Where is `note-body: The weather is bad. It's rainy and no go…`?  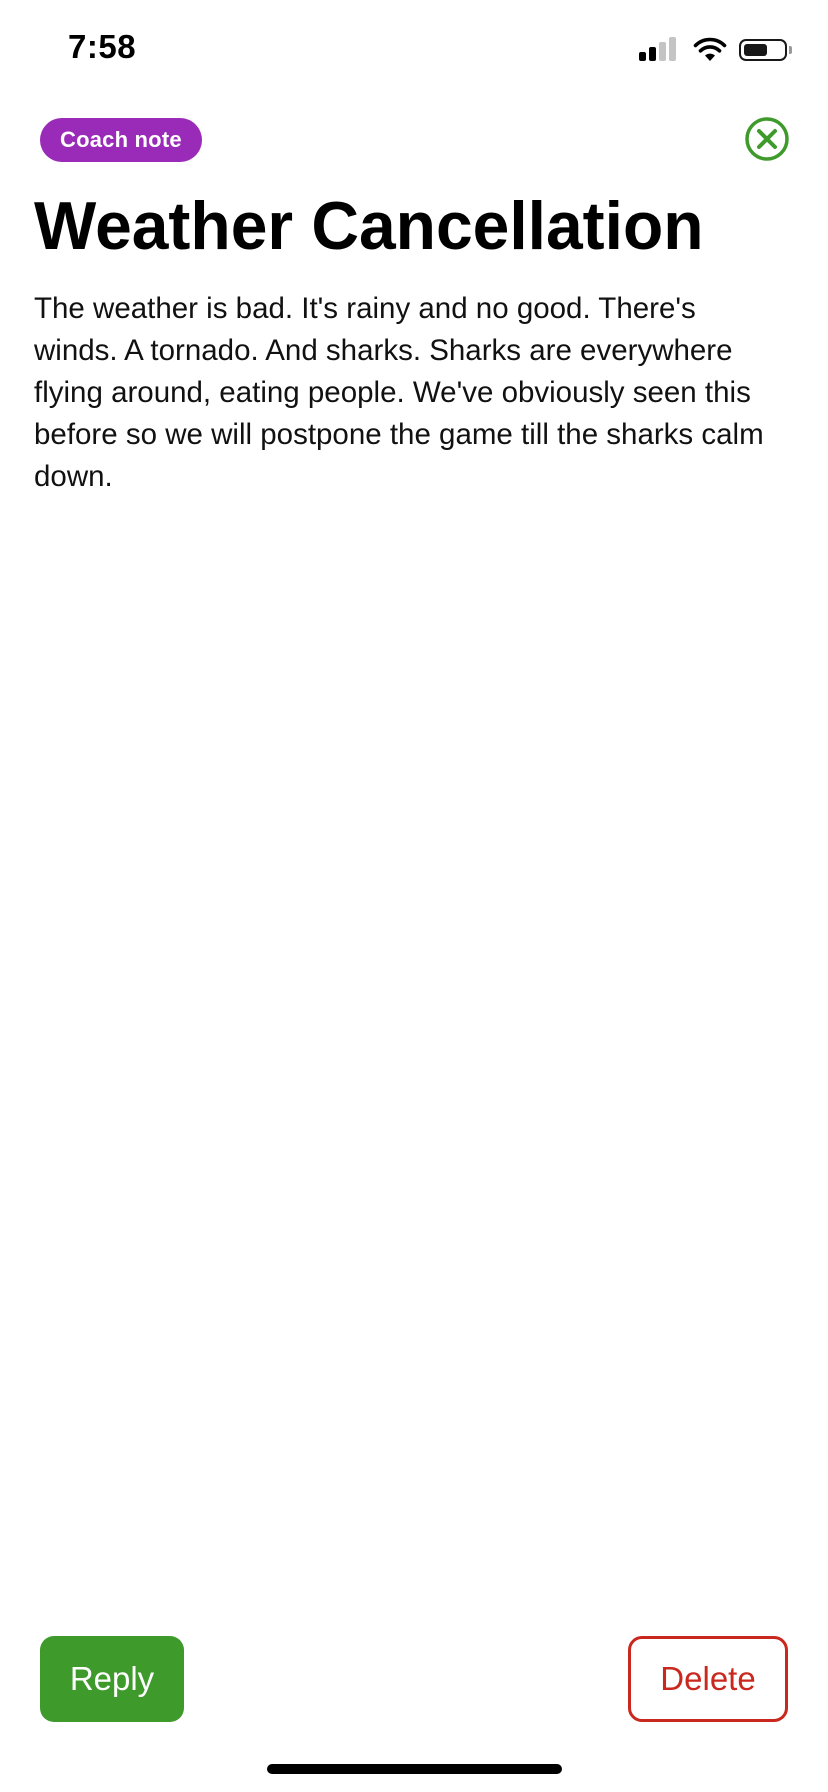
note-body: The weather is bad. It's rainy and no go… is located at coordinates (399, 392).